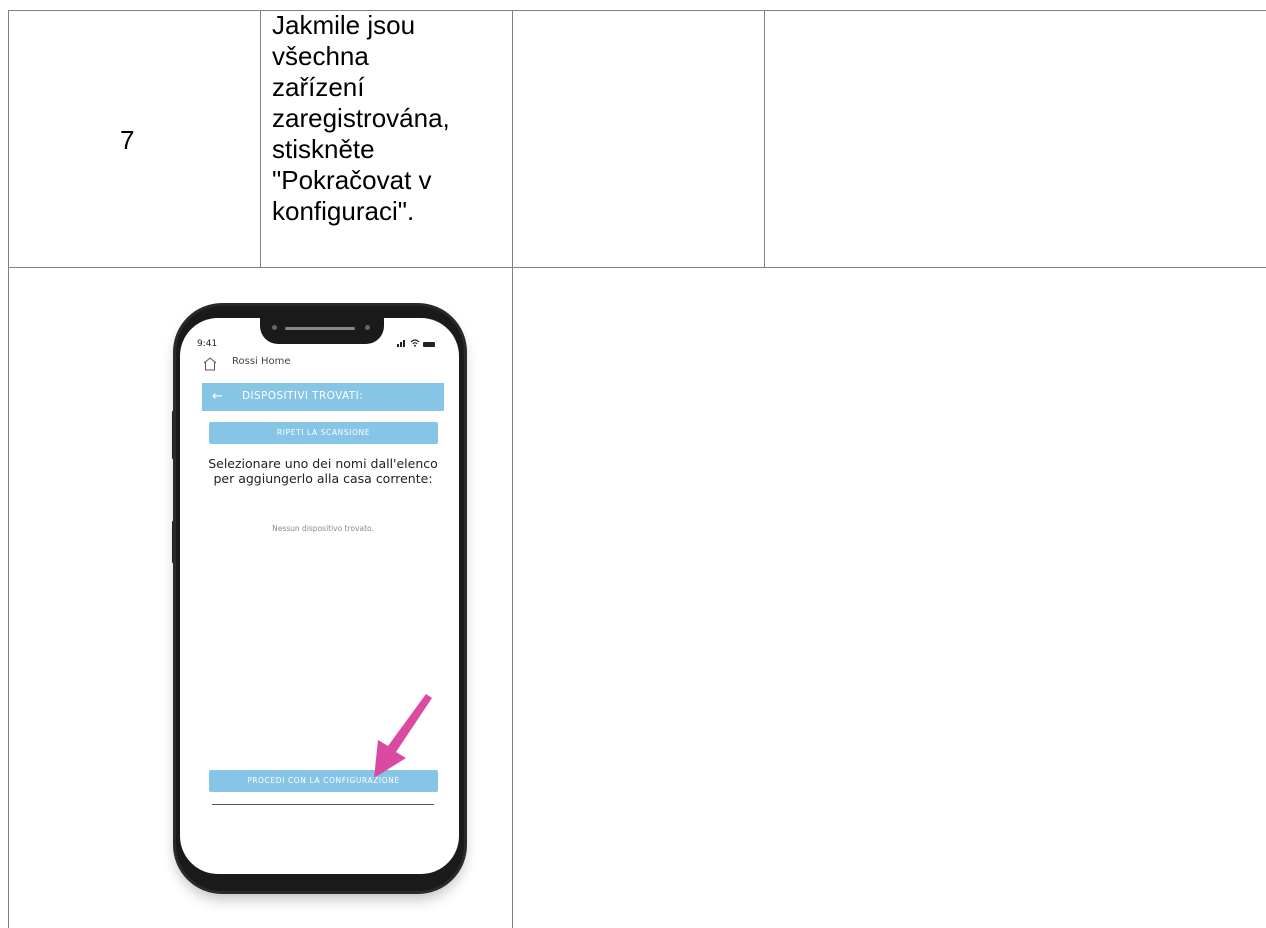 The width and height of the screenshot is (1266, 928). I want to click on screen-divider, so click(323, 804).